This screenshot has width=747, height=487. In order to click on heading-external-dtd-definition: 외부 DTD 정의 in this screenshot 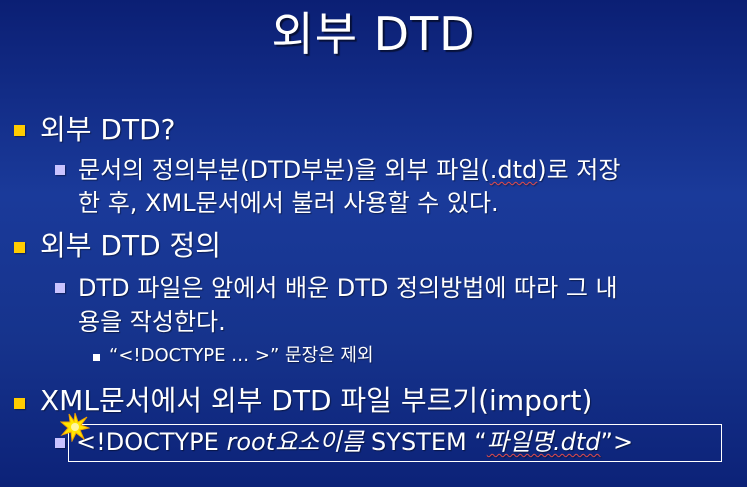, I will do `click(131, 245)`.